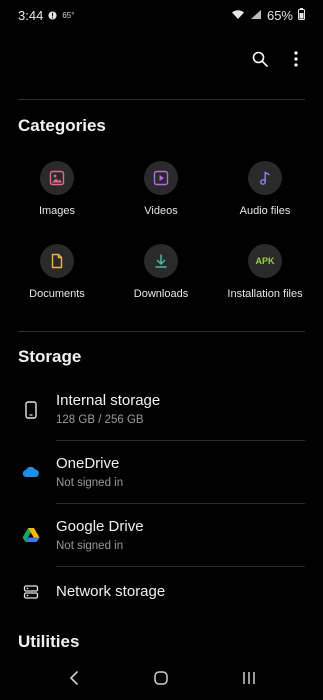 Image resolution: width=323 pixels, height=700 pixels. Describe the element at coordinates (52, 15) in the screenshot. I see `alert-icon` at that location.